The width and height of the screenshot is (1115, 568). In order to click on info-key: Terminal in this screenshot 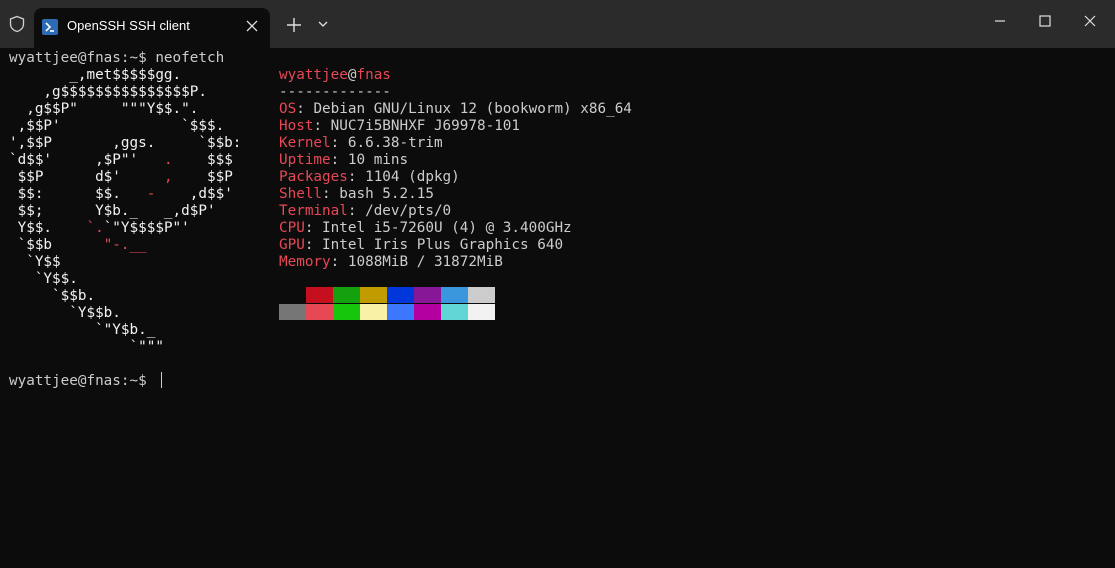, I will do `click(313, 211)`.